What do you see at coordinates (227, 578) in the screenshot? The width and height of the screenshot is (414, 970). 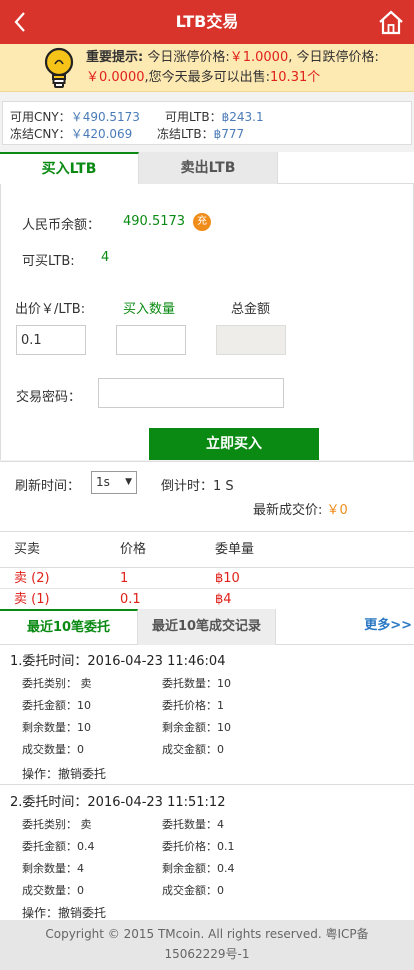 I see `row-amount: ฿10` at bounding box center [227, 578].